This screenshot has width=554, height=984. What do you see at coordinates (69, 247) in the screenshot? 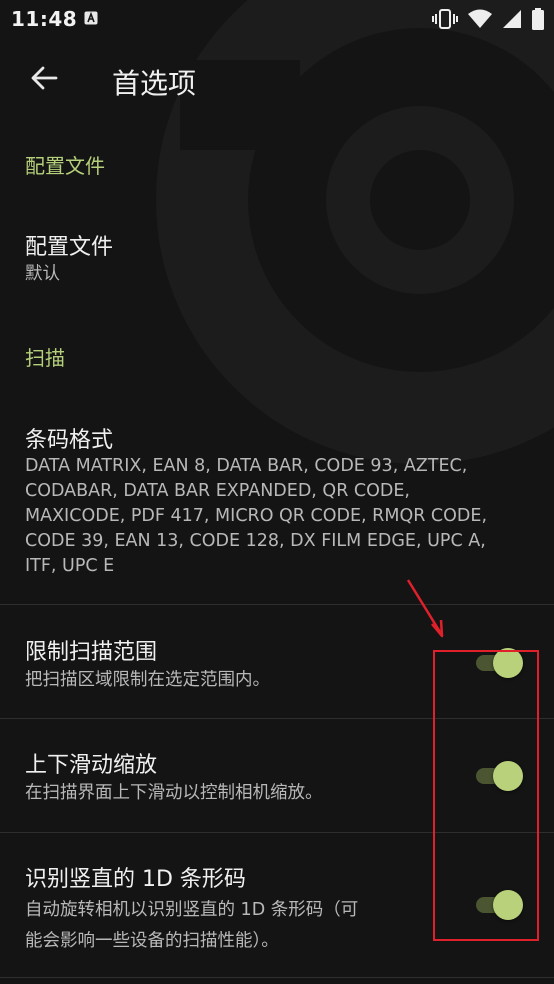
I see `pref-profile-title: 配置文件` at bounding box center [69, 247].